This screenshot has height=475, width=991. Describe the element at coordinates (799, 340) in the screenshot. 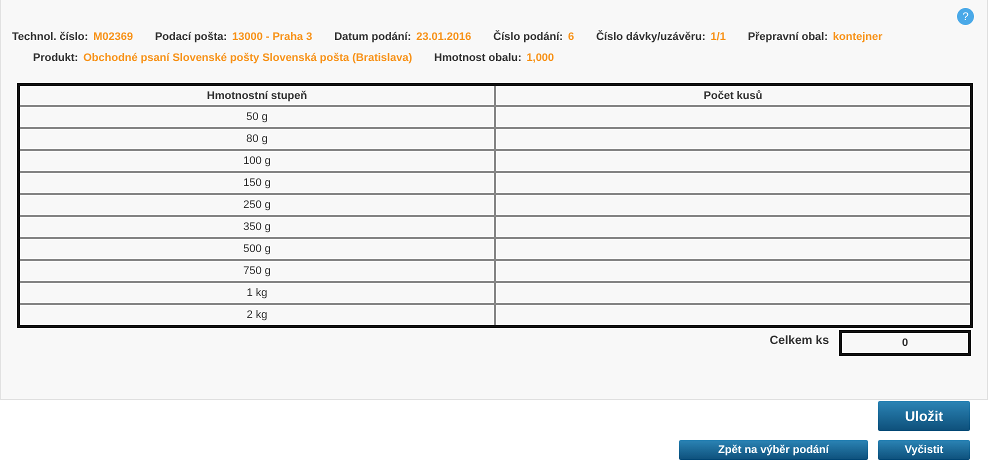

I see `total-label: Celkem ks` at that location.